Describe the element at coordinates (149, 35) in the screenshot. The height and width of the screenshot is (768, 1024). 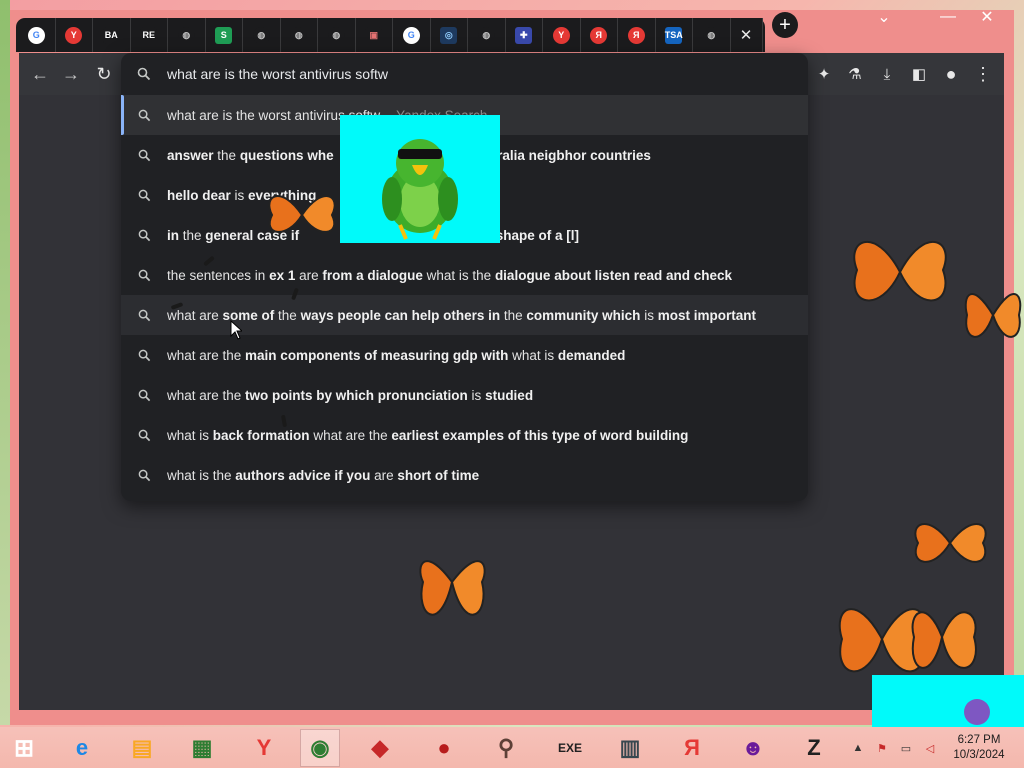
I see `browser-tab: RE` at that location.